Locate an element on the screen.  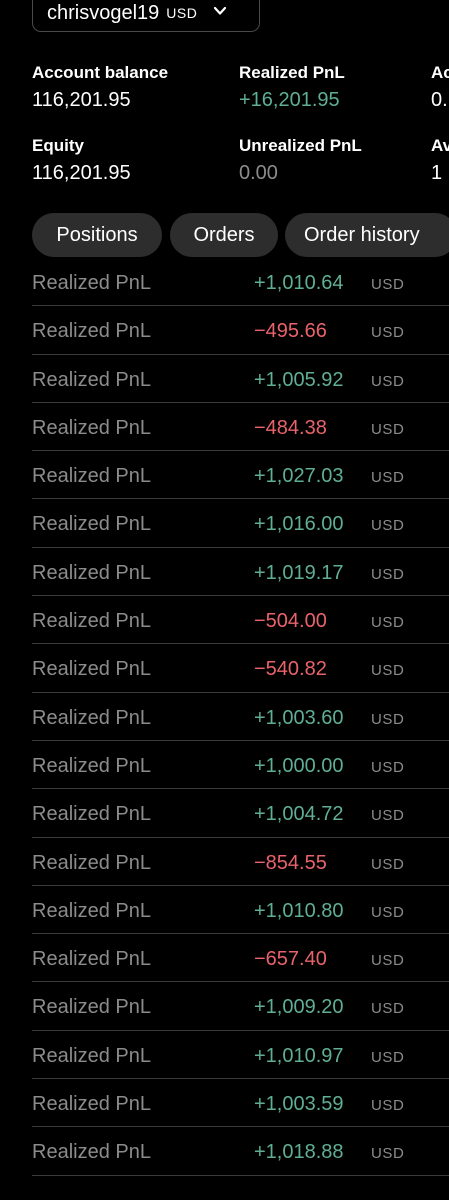
tab-positions: Positions is located at coordinates (97, 235).